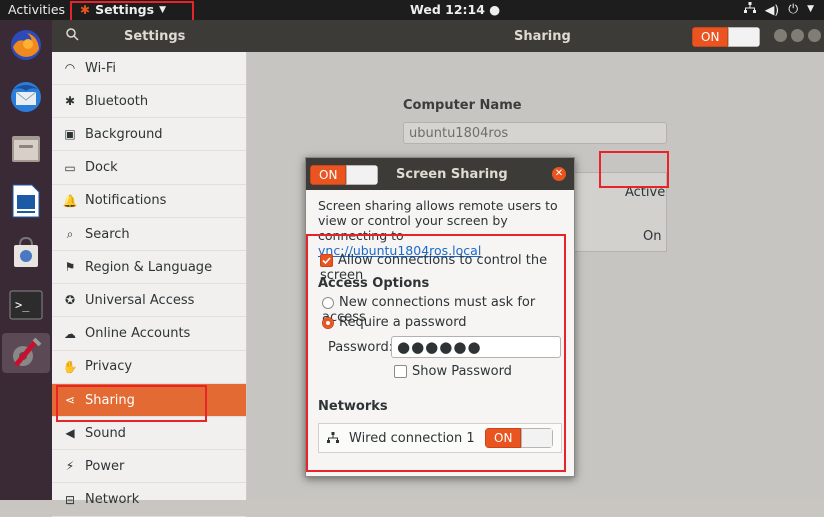 This screenshot has height=517, width=824. What do you see at coordinates (26, 201) in the screenshot?
I see `libreoffice-writer-icon` at bounding box center [26, 201].